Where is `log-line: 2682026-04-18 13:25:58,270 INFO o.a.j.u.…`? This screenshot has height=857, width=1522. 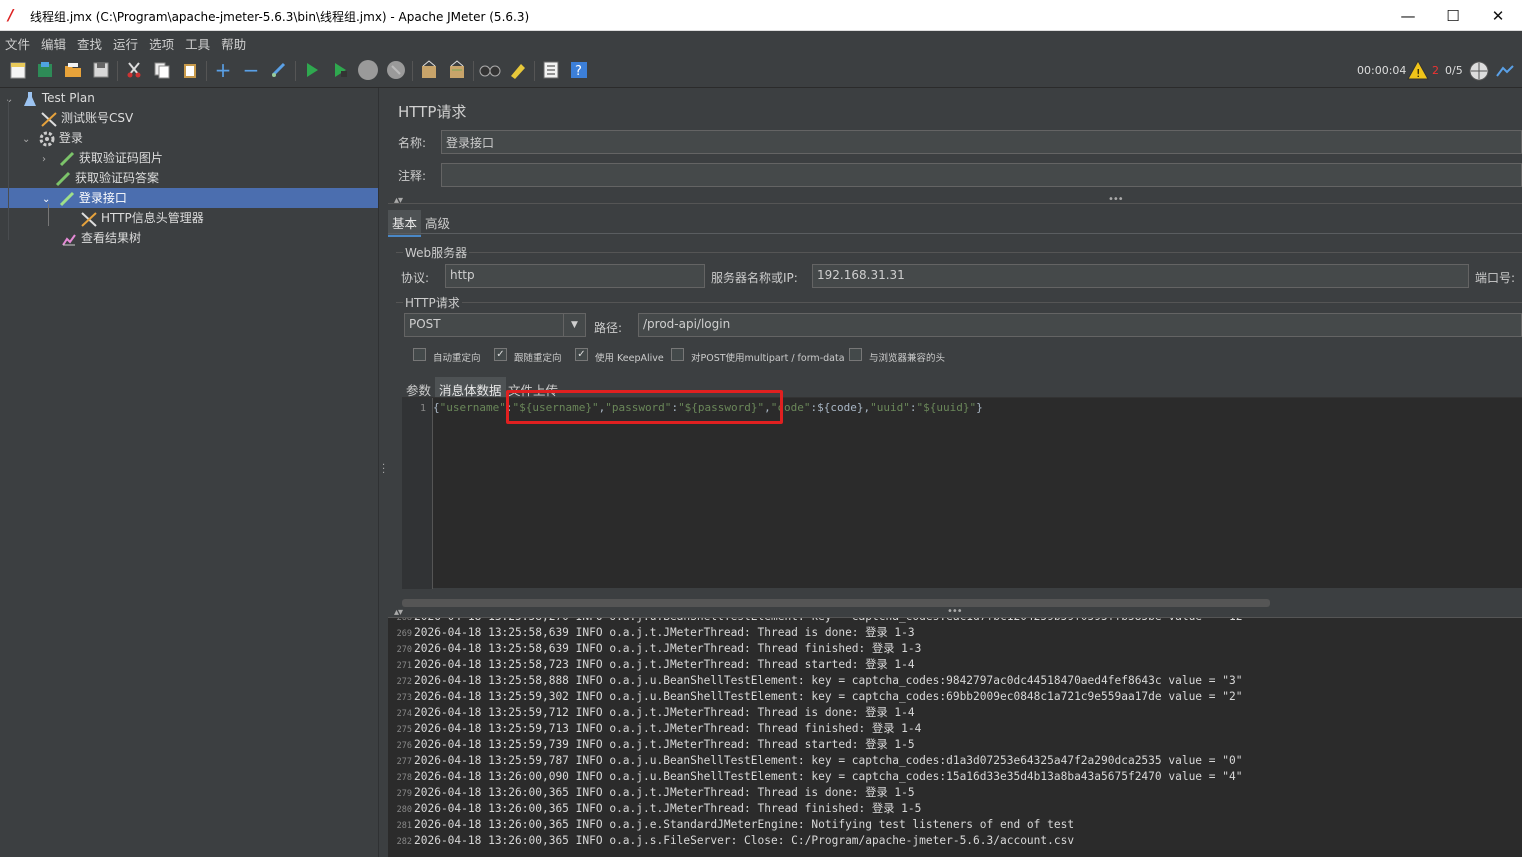
log-line: 2682026-04-18 13:25:58,270 INFO o.a.j.u.… is located at coordinates (819, 621).